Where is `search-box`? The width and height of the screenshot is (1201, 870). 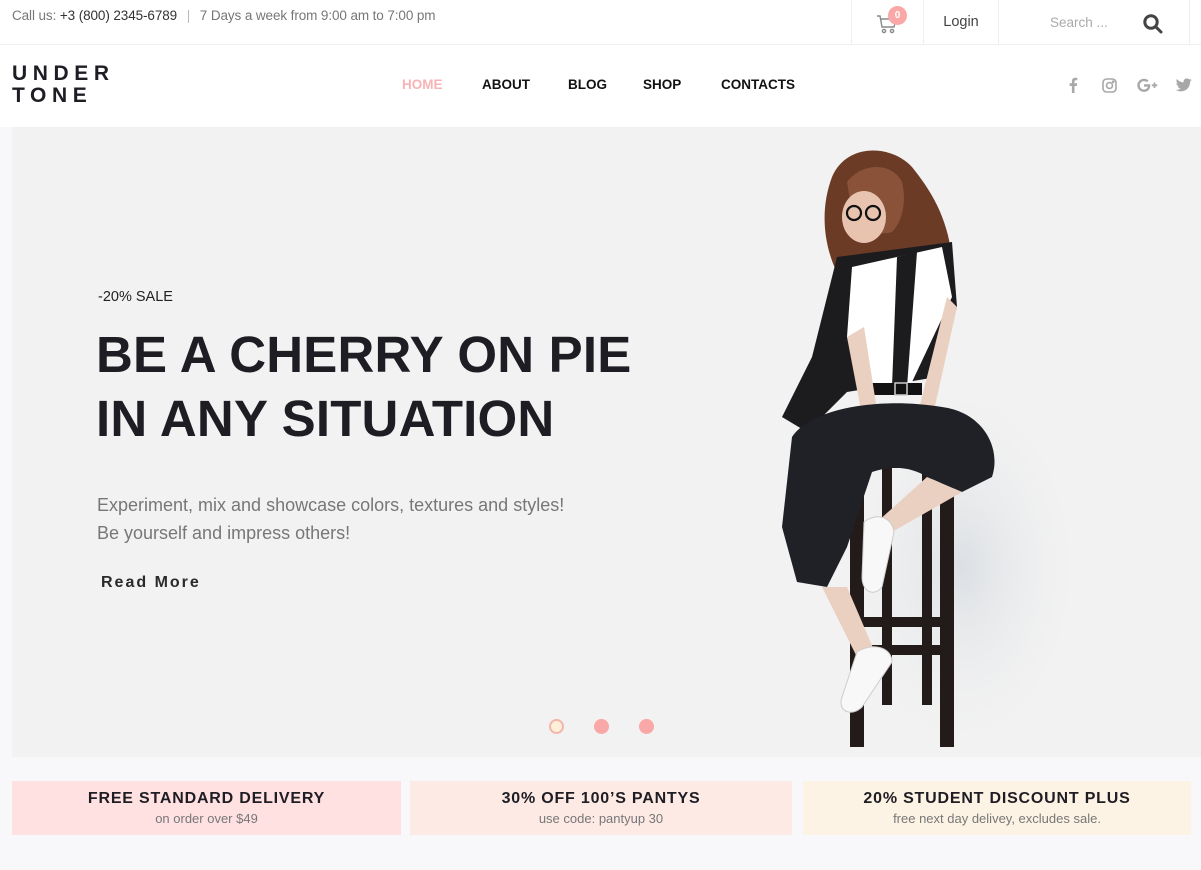 search-box is located at coordinates (1094, 22).